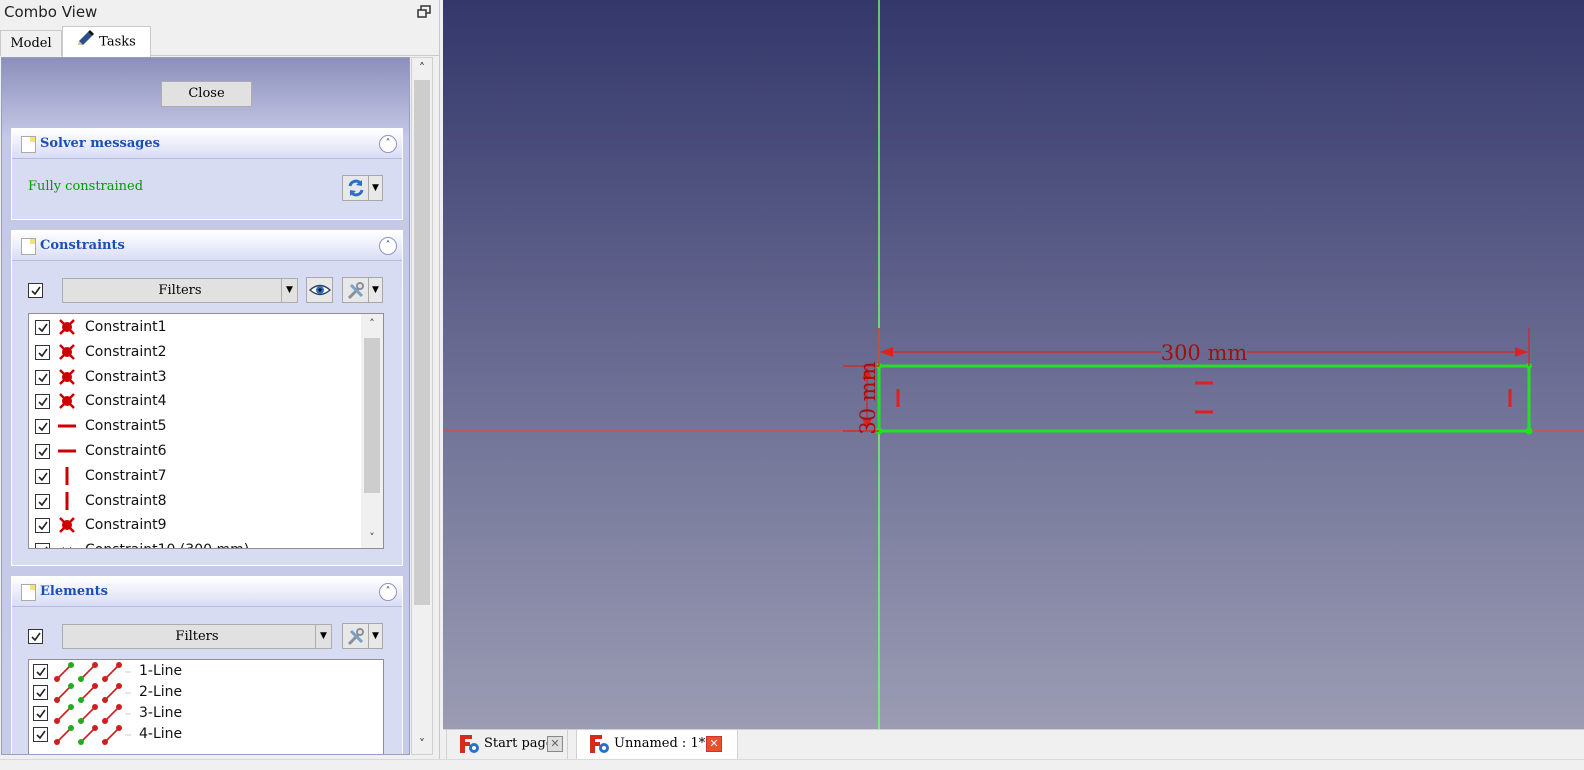 The height and width of the screenshot is (770, 1584). Describe the element at coordinates (35, 636) in the screenshot. I see `elements-select-all-checkbox` at that location.